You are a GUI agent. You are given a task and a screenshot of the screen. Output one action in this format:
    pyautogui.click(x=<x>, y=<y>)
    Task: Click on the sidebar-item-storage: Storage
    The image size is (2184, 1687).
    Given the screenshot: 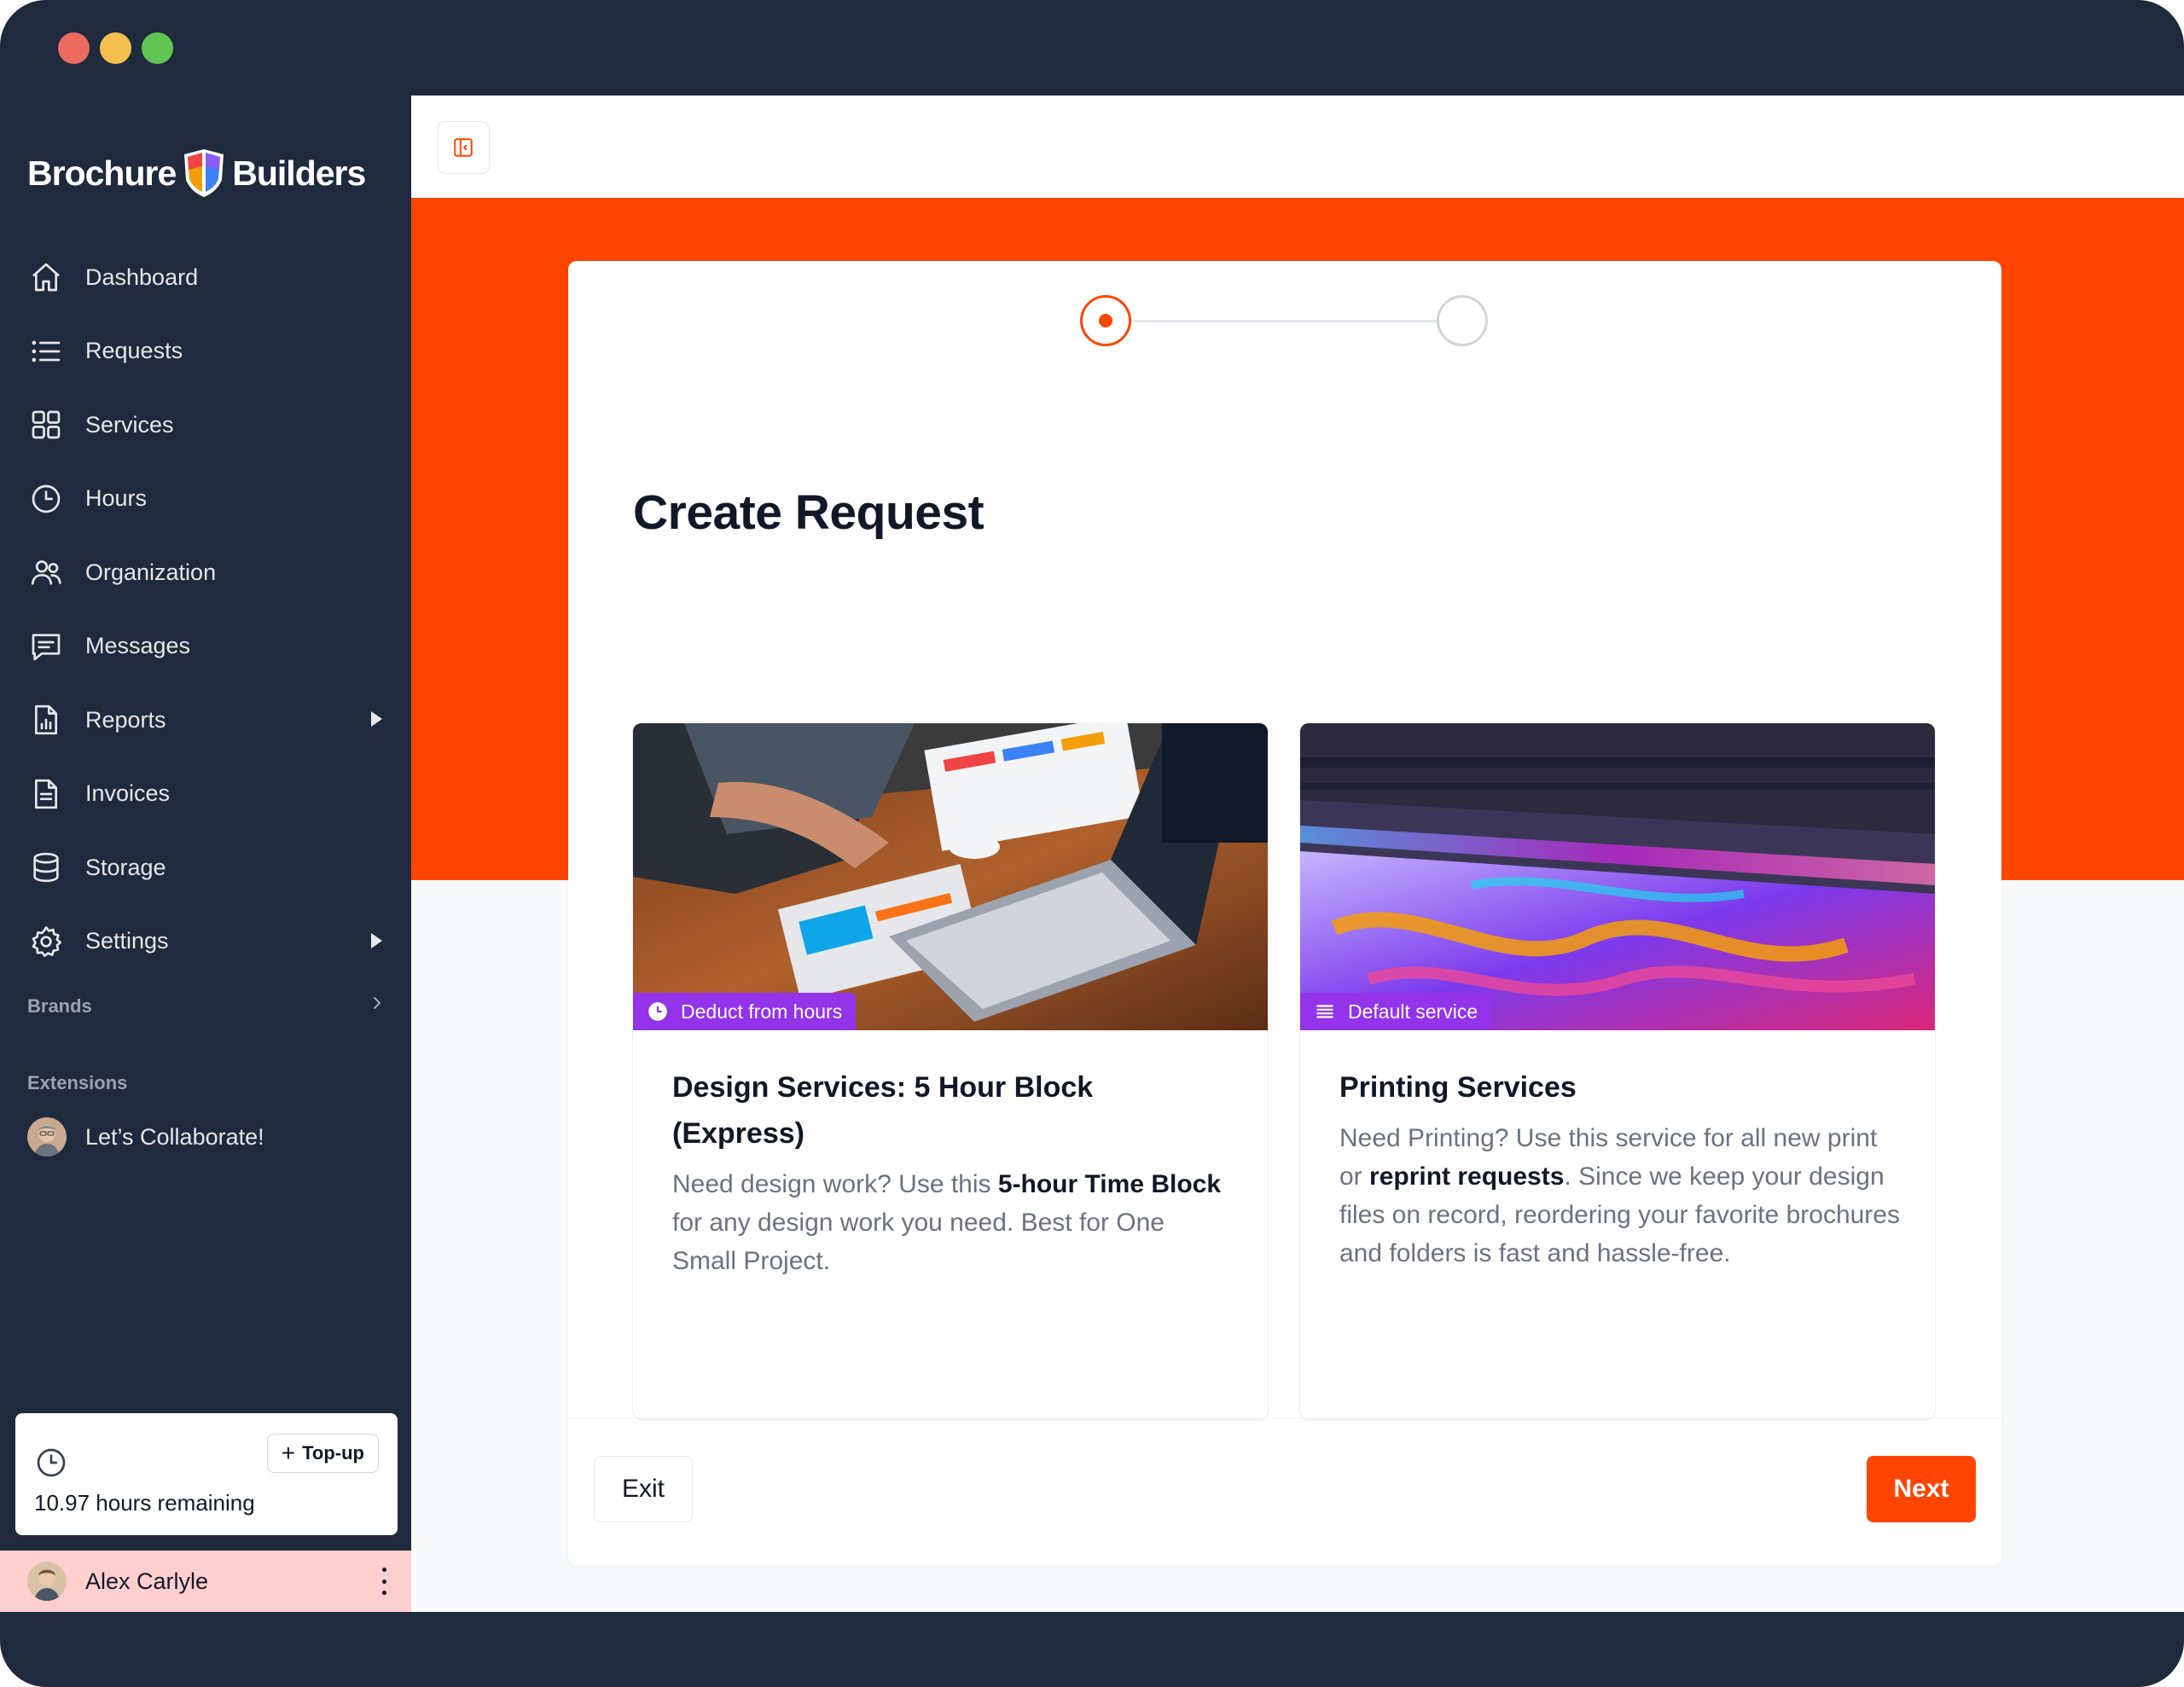 What is the action you would take?
    pyautogui.click(x=206, y=868)
    